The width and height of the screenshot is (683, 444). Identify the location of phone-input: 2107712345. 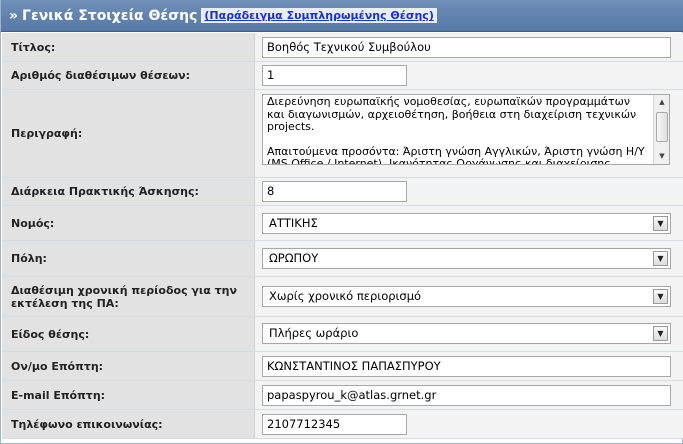
(334, 424).